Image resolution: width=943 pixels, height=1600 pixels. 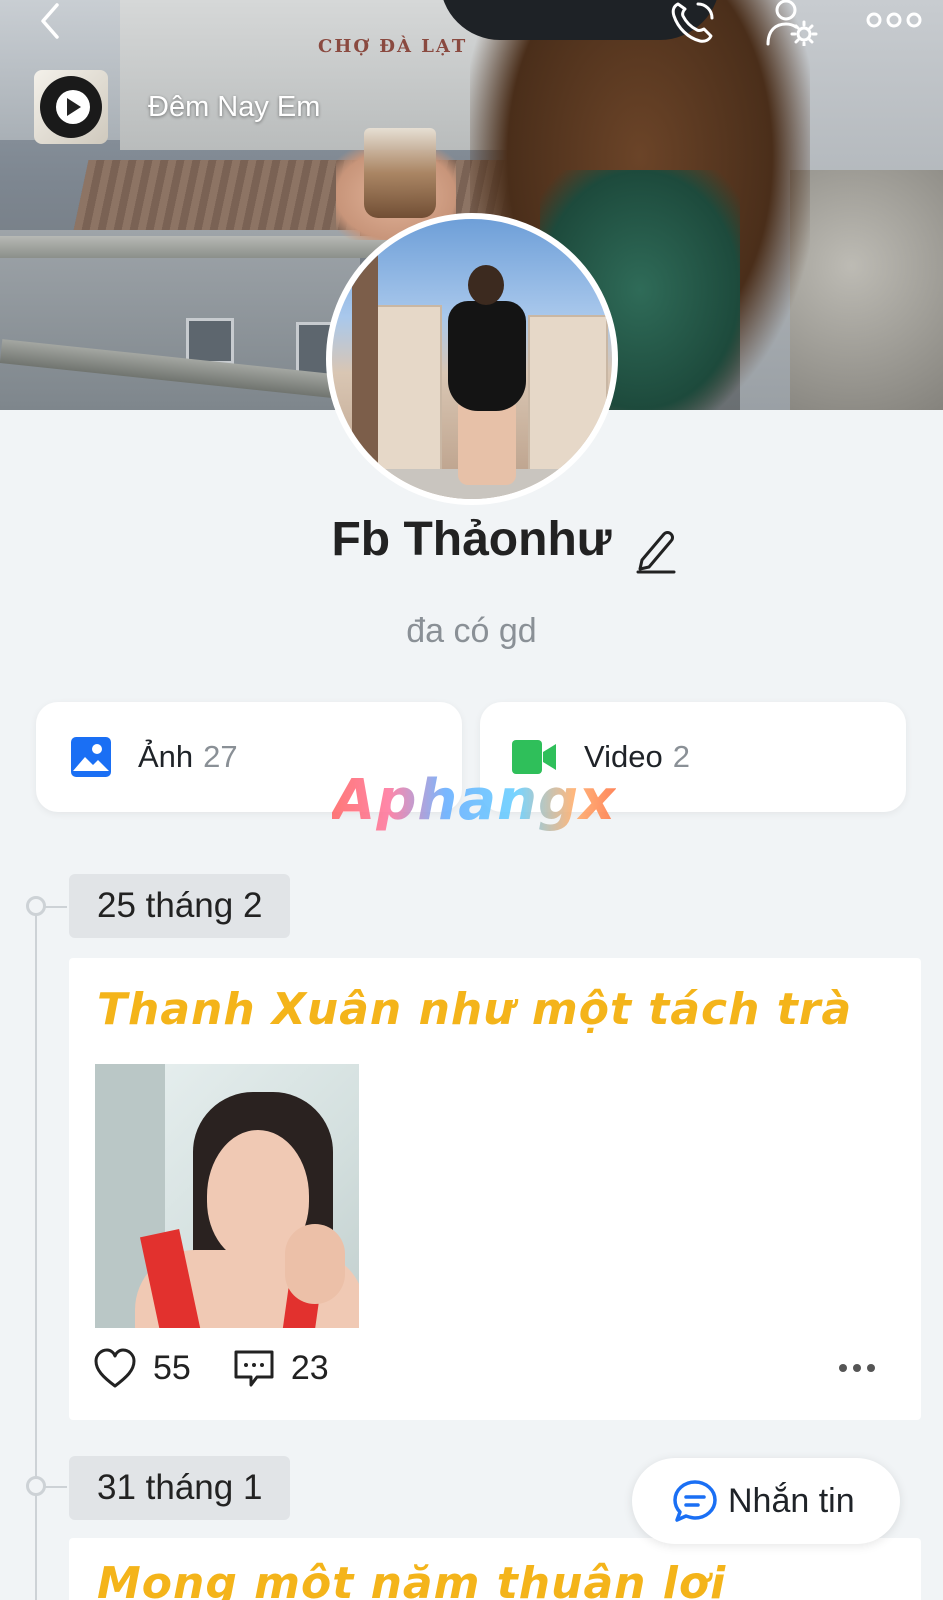 I want to click on message-button: Nhắn tin, so click(x=766, y=1501).